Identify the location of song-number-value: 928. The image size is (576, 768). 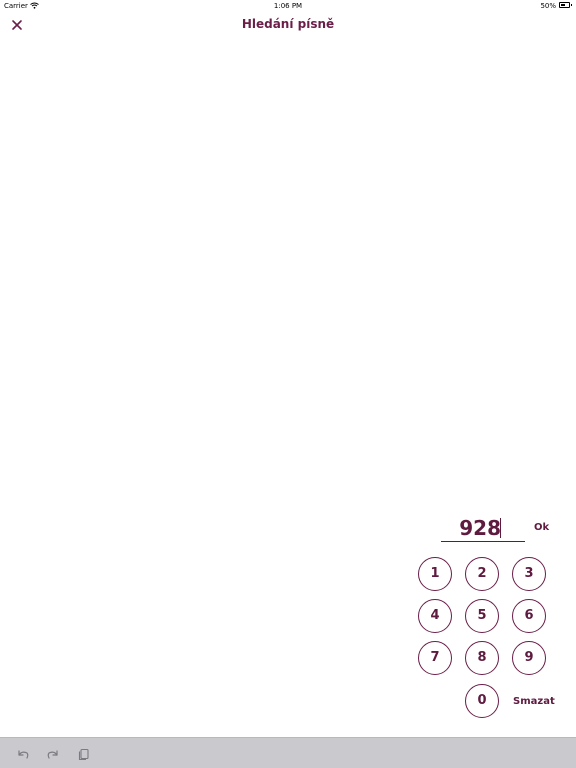
(480, 528).